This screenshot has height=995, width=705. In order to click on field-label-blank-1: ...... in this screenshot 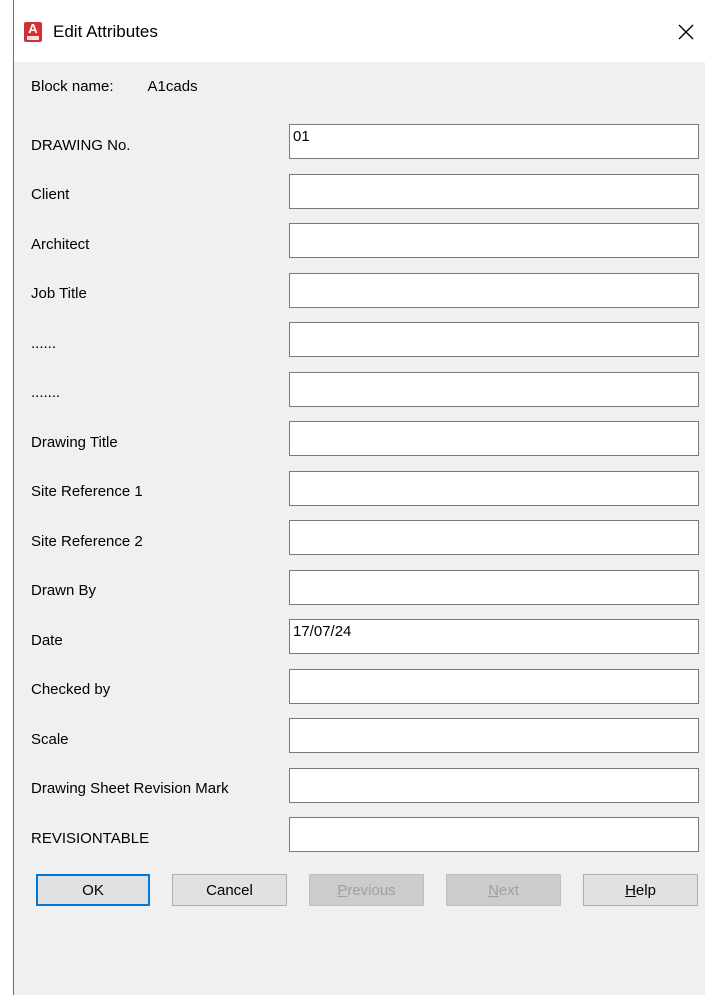, I will do `click(44, 343)`.